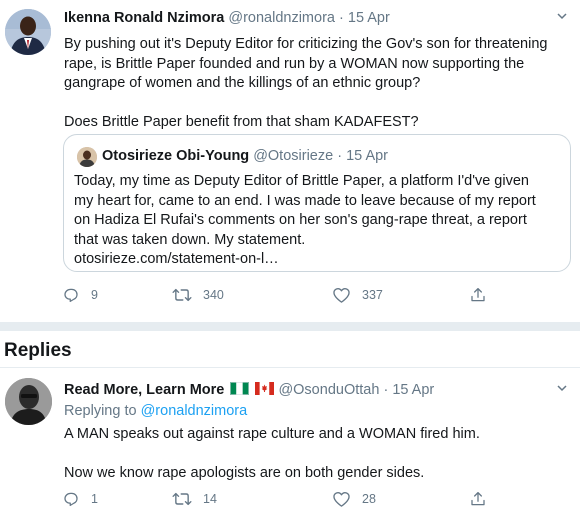  What do you see at coordinates (265, 388) in the screenshot?
I see `canada-flag-icon` at bounding box center [265, 388].